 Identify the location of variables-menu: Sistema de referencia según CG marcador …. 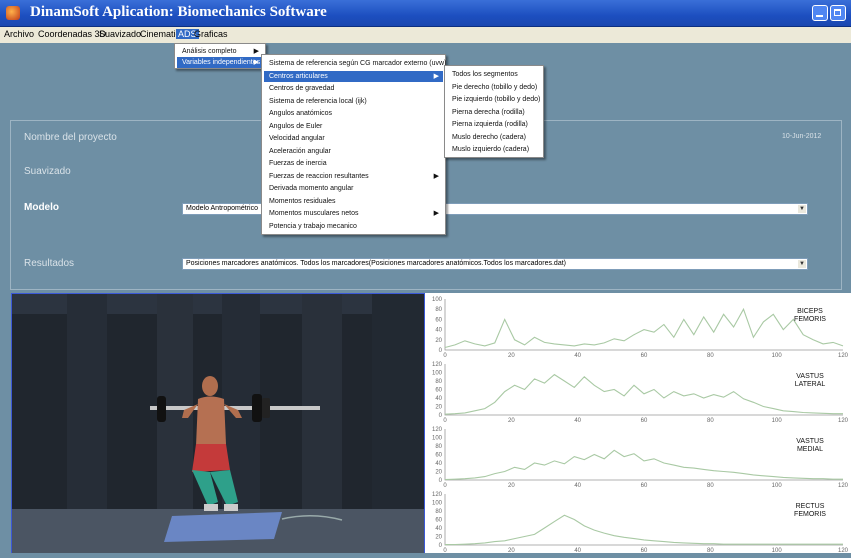
(353, 144).